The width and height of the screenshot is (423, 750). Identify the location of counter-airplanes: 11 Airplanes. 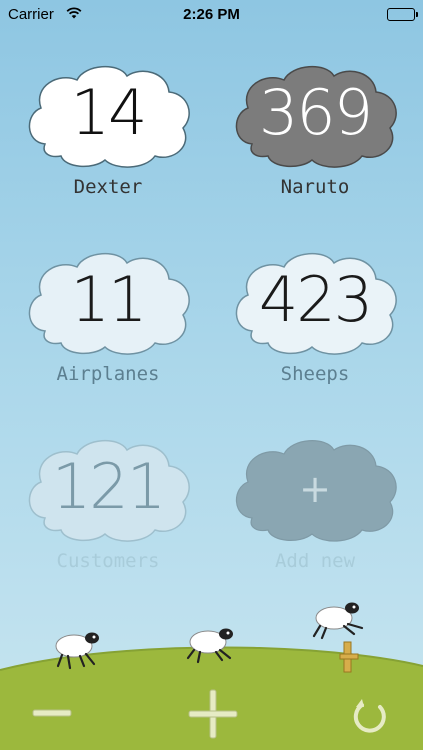
(108, 327).